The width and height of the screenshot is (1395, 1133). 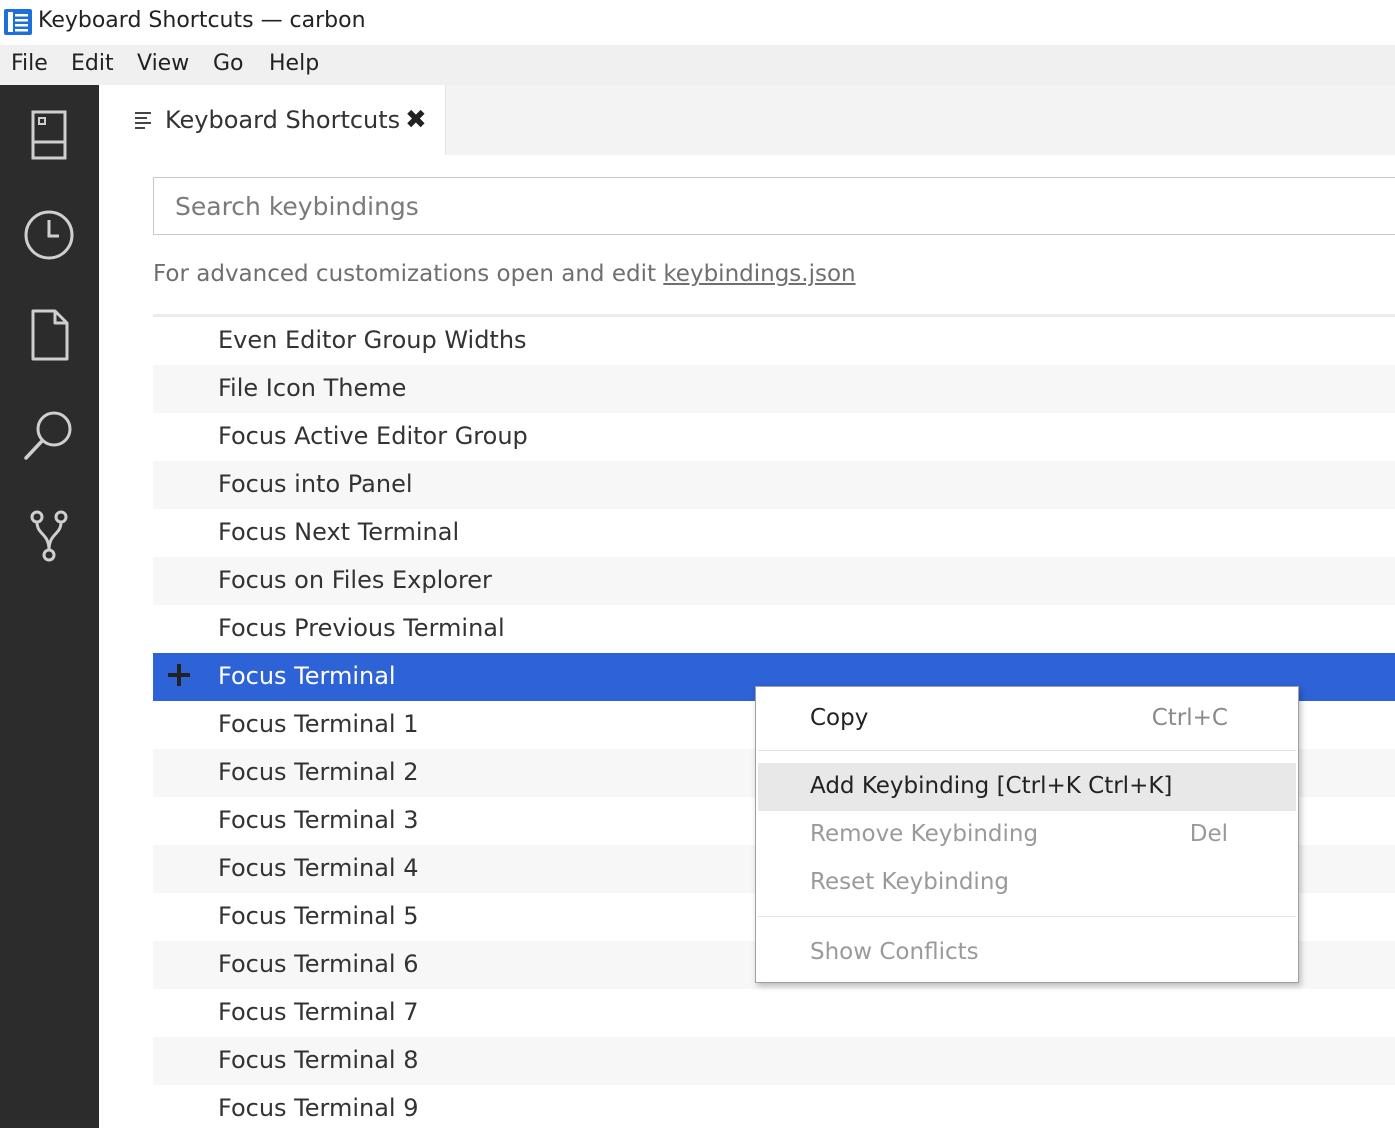 I want to click on command-label: Focus Next Terminal, so click(x=339, y=532).